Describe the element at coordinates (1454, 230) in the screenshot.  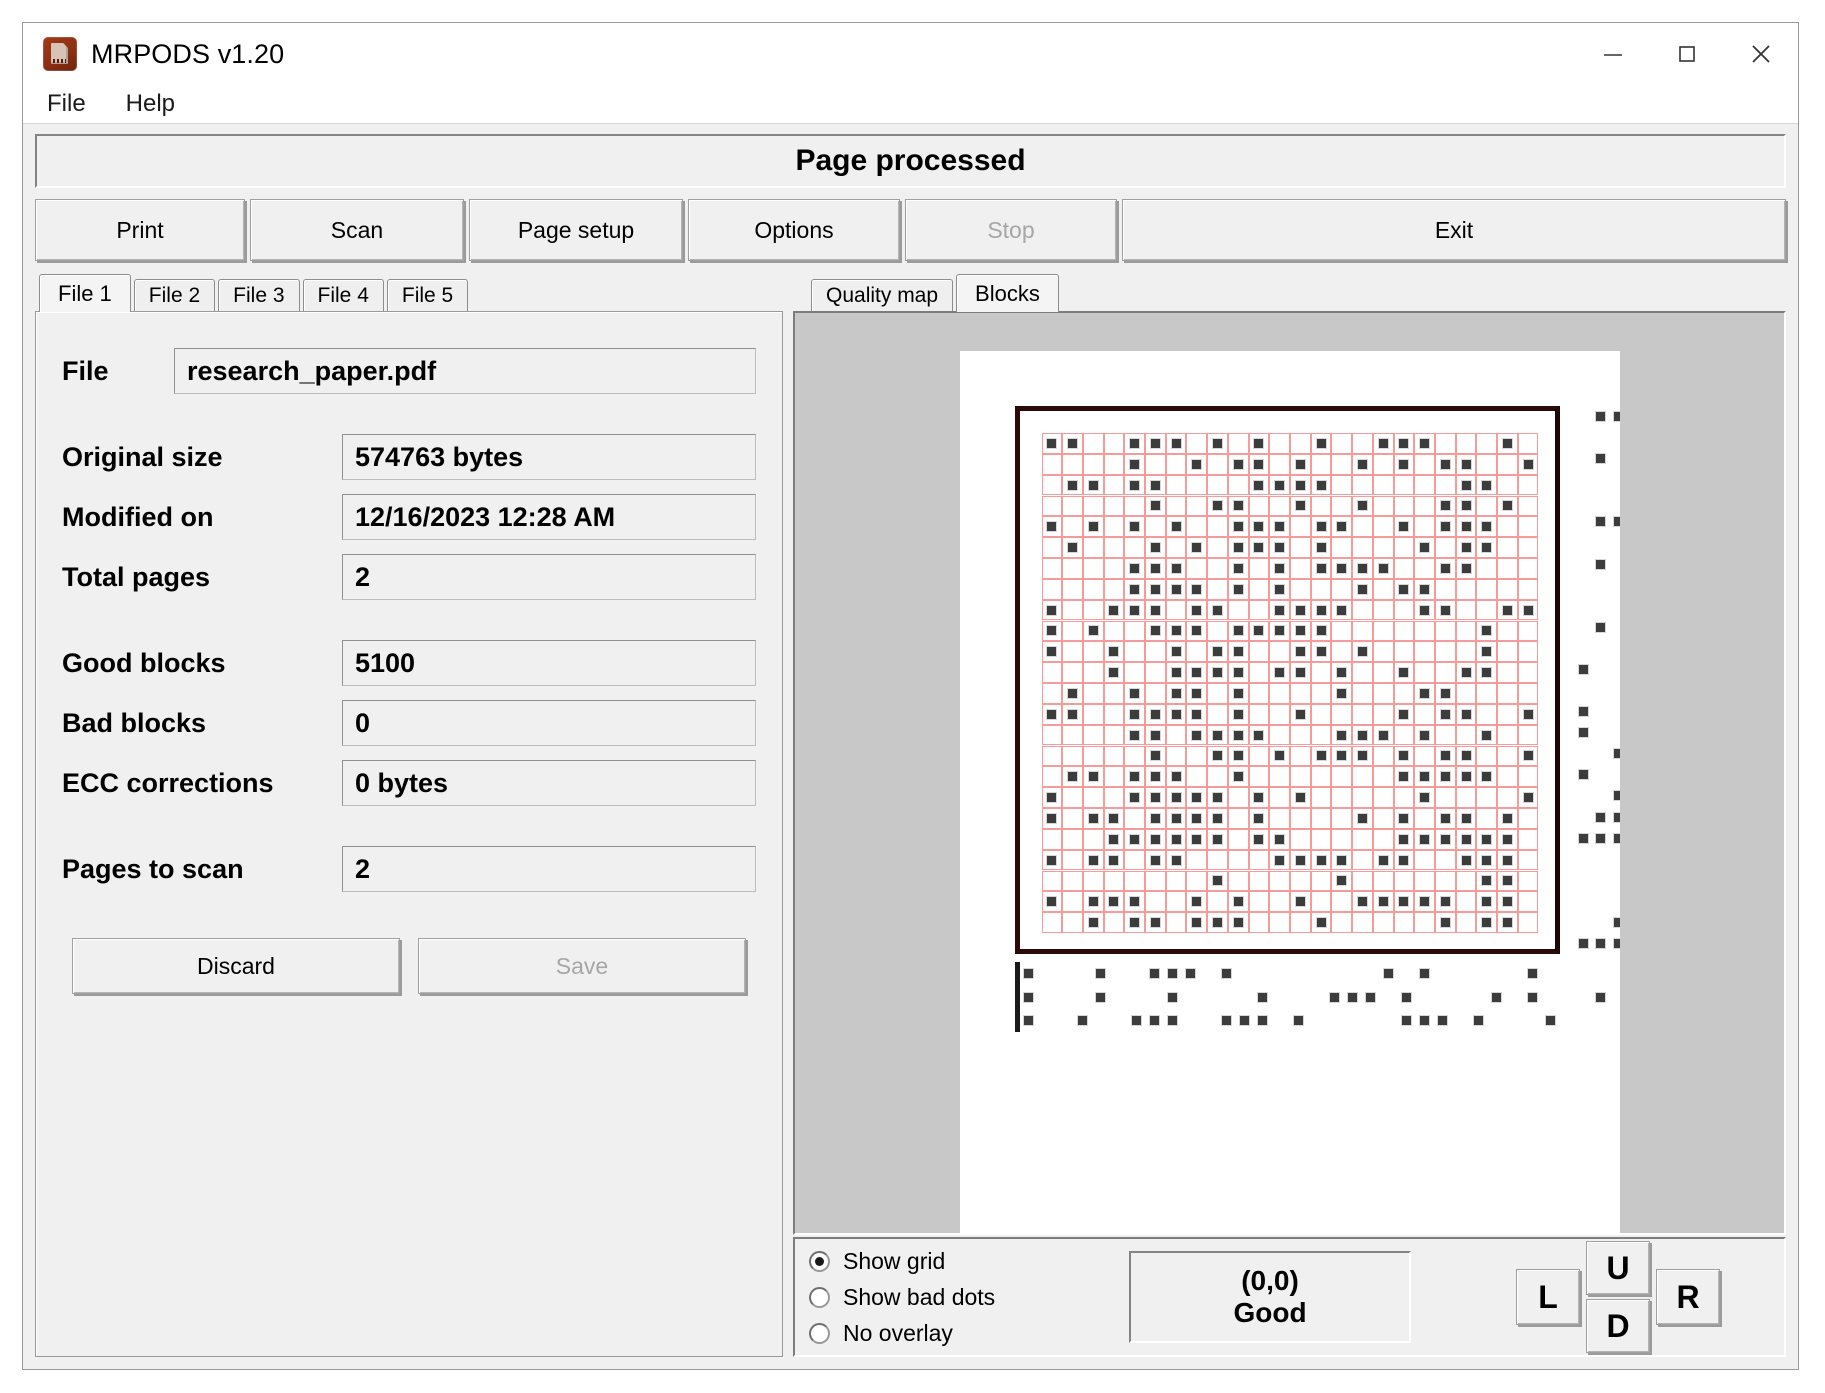
I see `exit-button: Exit` at that location.